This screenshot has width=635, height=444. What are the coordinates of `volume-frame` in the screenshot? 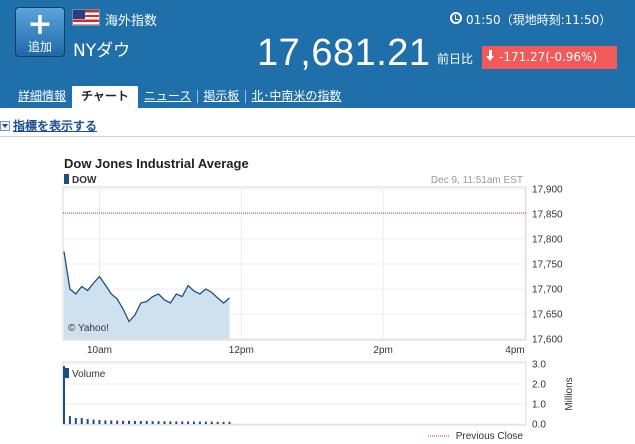 It's located at (294, 393).